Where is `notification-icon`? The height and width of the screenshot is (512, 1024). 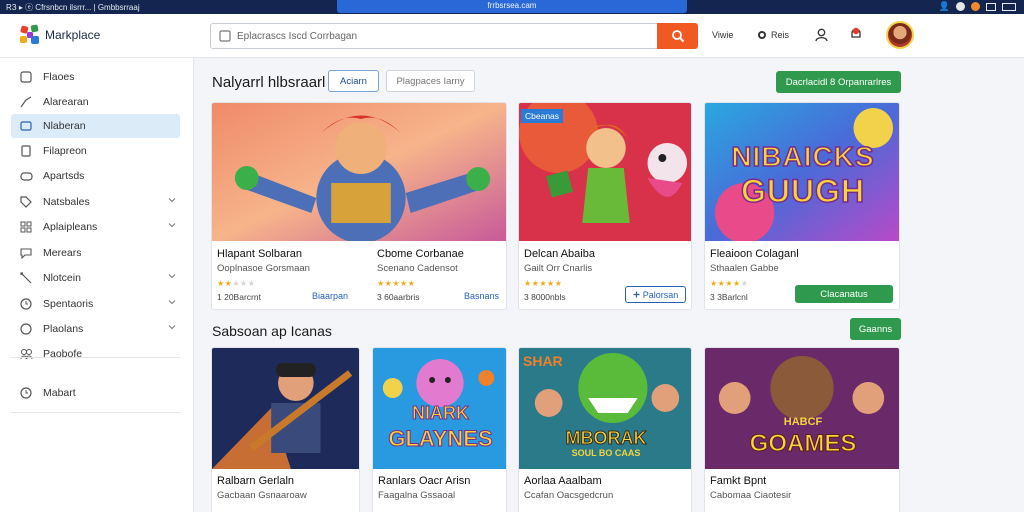
notification-icon is located at coordinates (975, 6).